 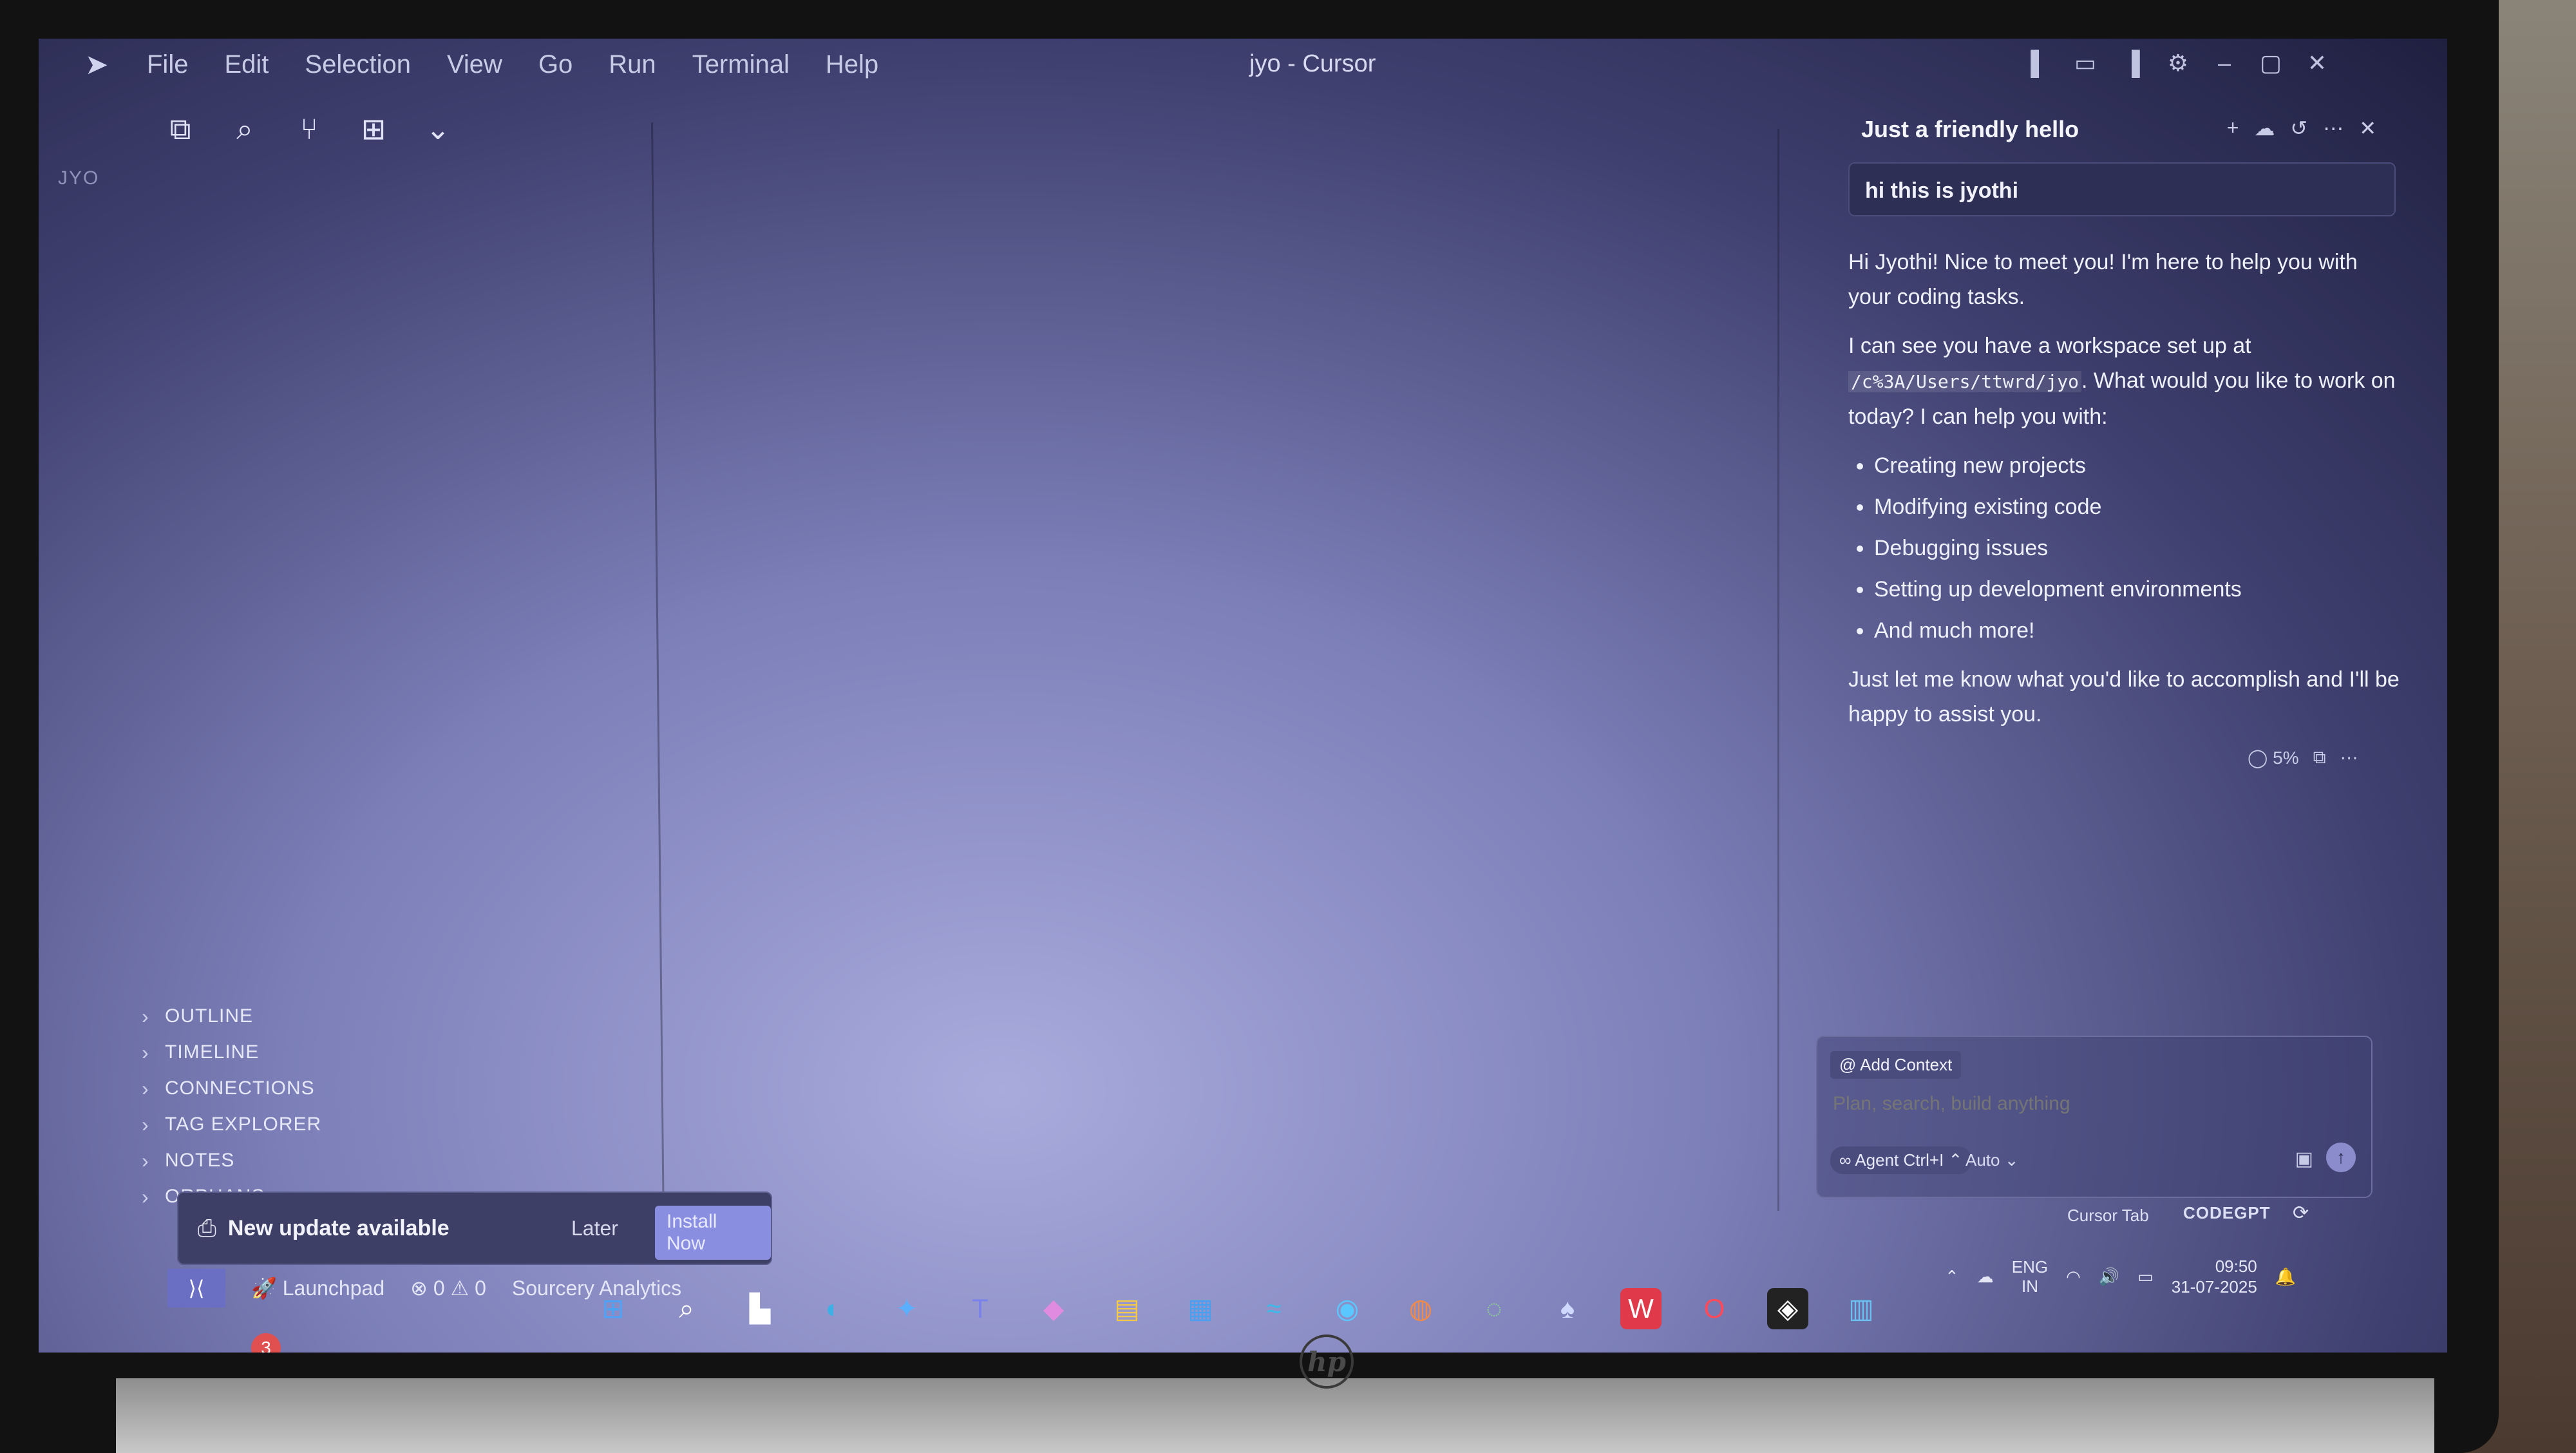 What do you see at coordinates (79, 178) in the screenshot?
I see `workspace-label: JYO` at bounding box center [79, 178].